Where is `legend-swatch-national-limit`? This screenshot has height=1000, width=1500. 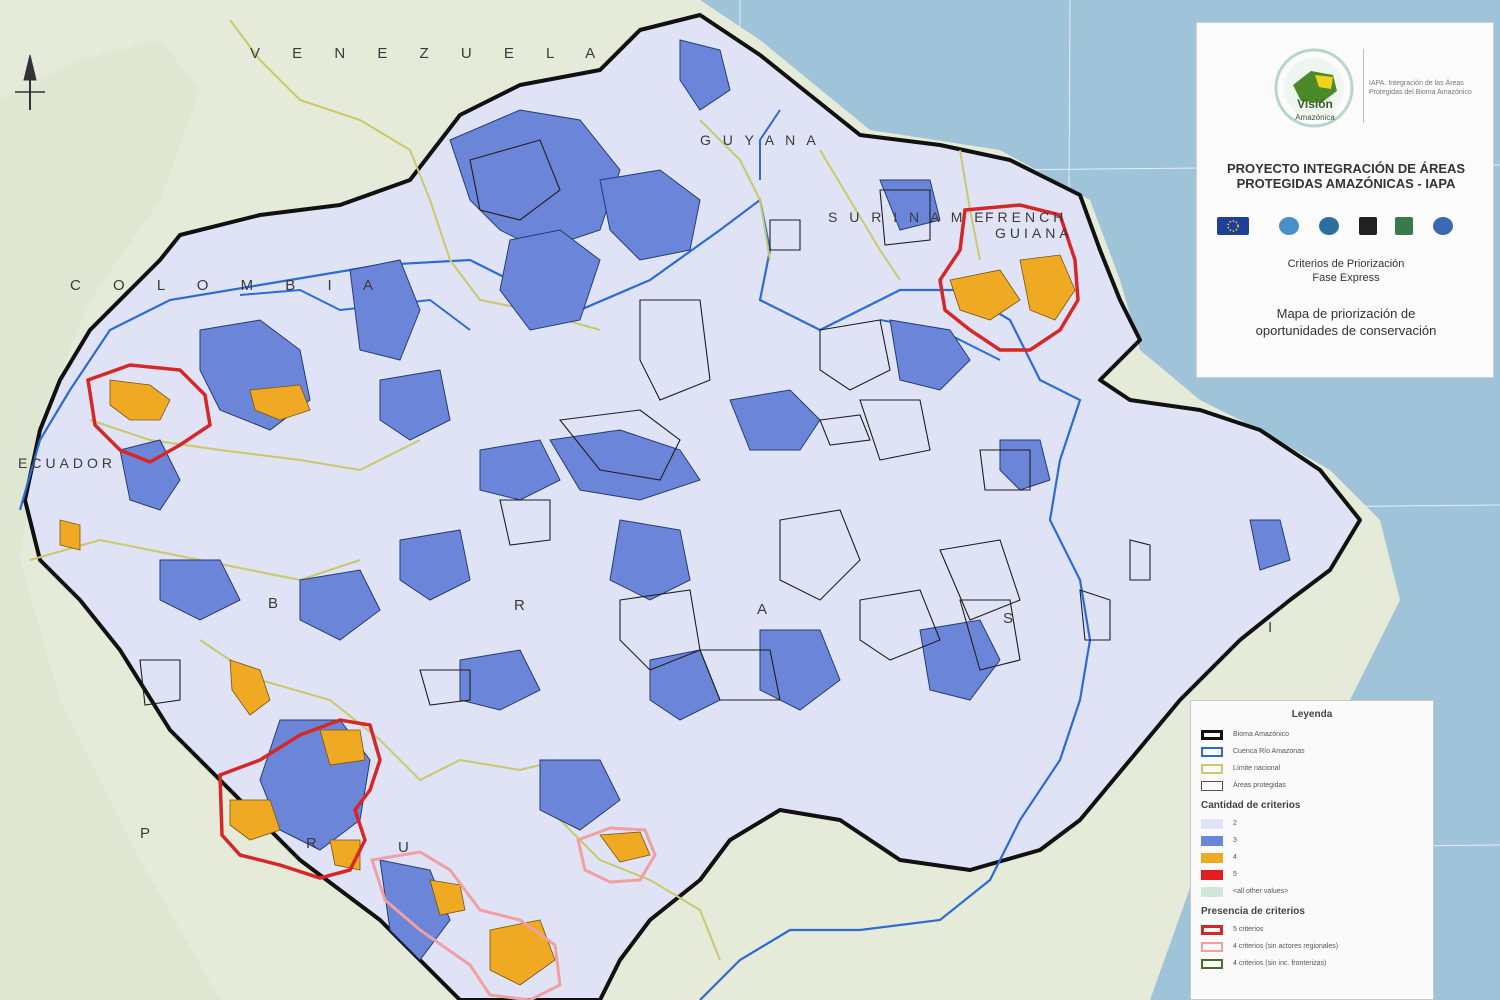
legend-swatch-national-limit is located at coordinates (1212, 768).